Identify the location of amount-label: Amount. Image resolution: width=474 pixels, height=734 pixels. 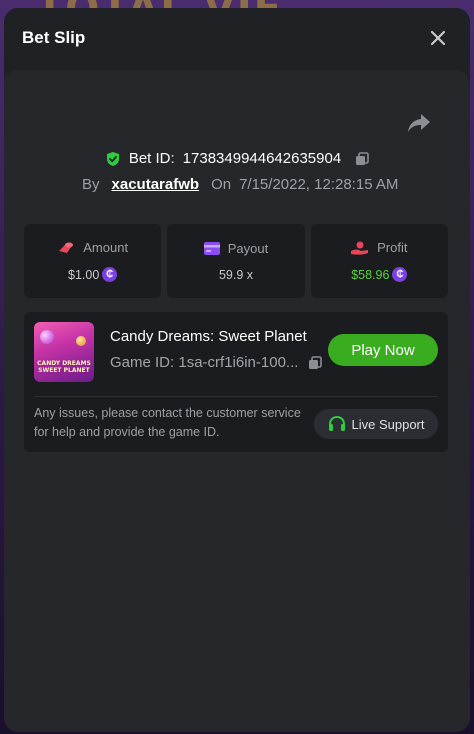
(106, 247).